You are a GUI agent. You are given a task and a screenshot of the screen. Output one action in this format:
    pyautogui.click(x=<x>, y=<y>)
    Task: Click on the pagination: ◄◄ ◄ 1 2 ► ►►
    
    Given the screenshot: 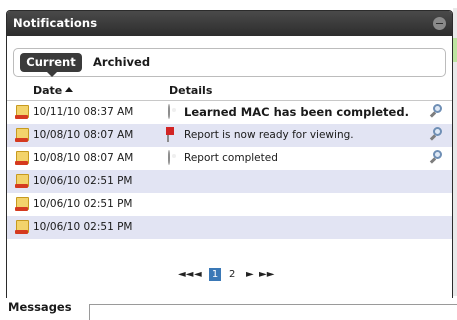 What is the action you would take?
    pyautogui.click(x=229, y=276)
    